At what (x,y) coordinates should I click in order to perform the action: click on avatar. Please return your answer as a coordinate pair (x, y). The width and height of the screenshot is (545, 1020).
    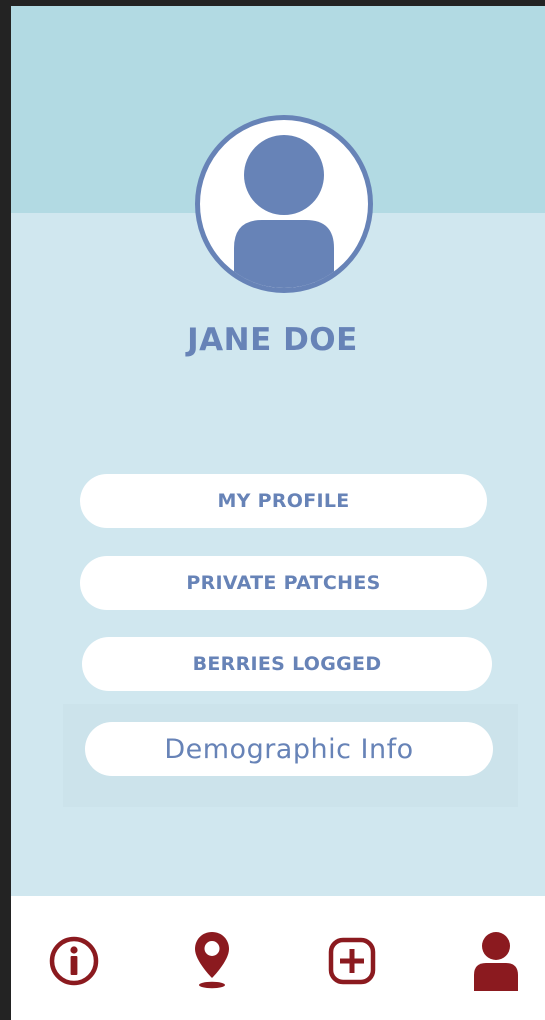
    Looking at the image, I should click on (284, 204).